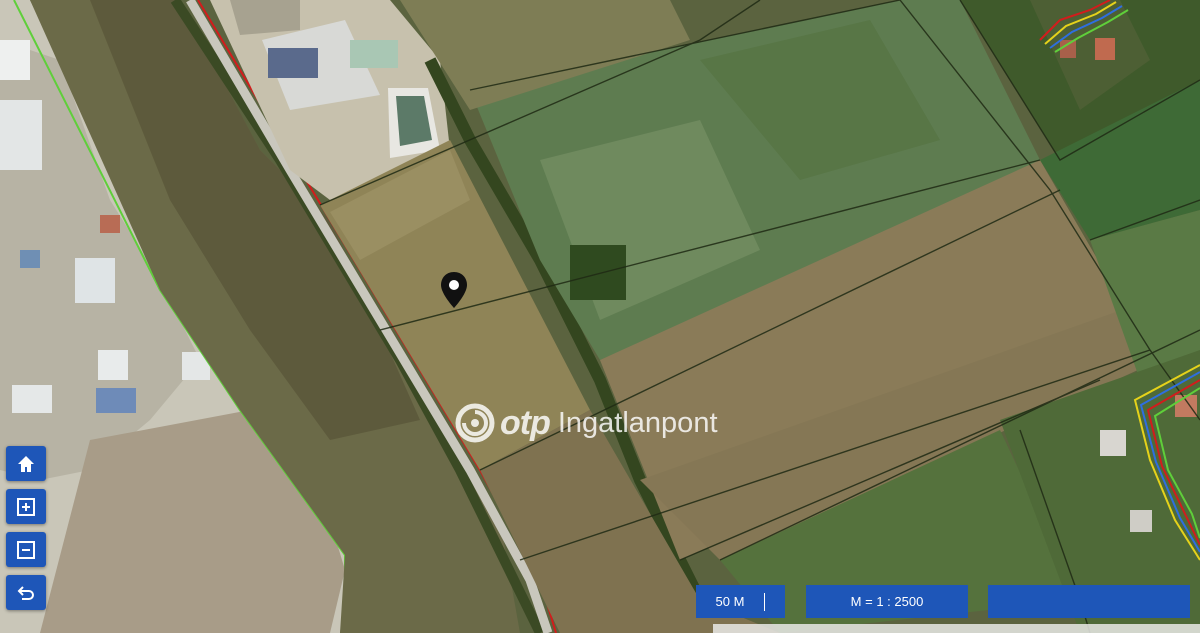 Image resolution: width=1200 pixels, height=633 pixels. Describe the element at coordinates (956, 628) in the screenshot. I see `attribution-strip` at that location.